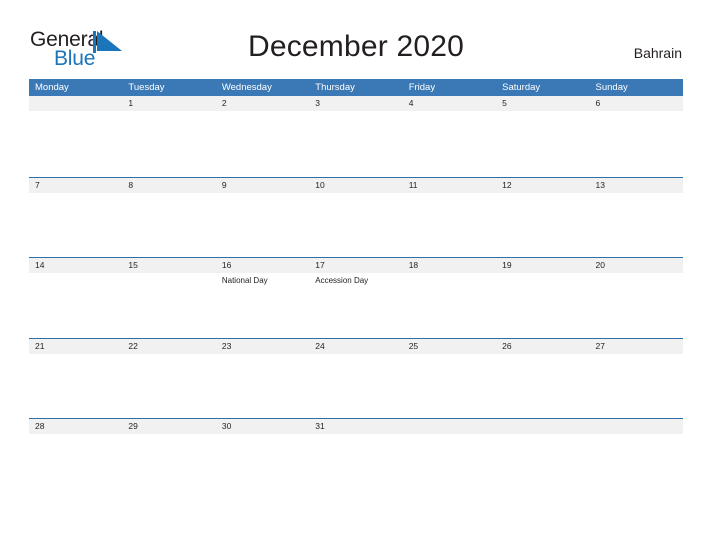 Image resolution: width=712 pixels, height=550 pixels. I want to click on week-row: 21 22 23 24 25 26 27, so click(356, 378).